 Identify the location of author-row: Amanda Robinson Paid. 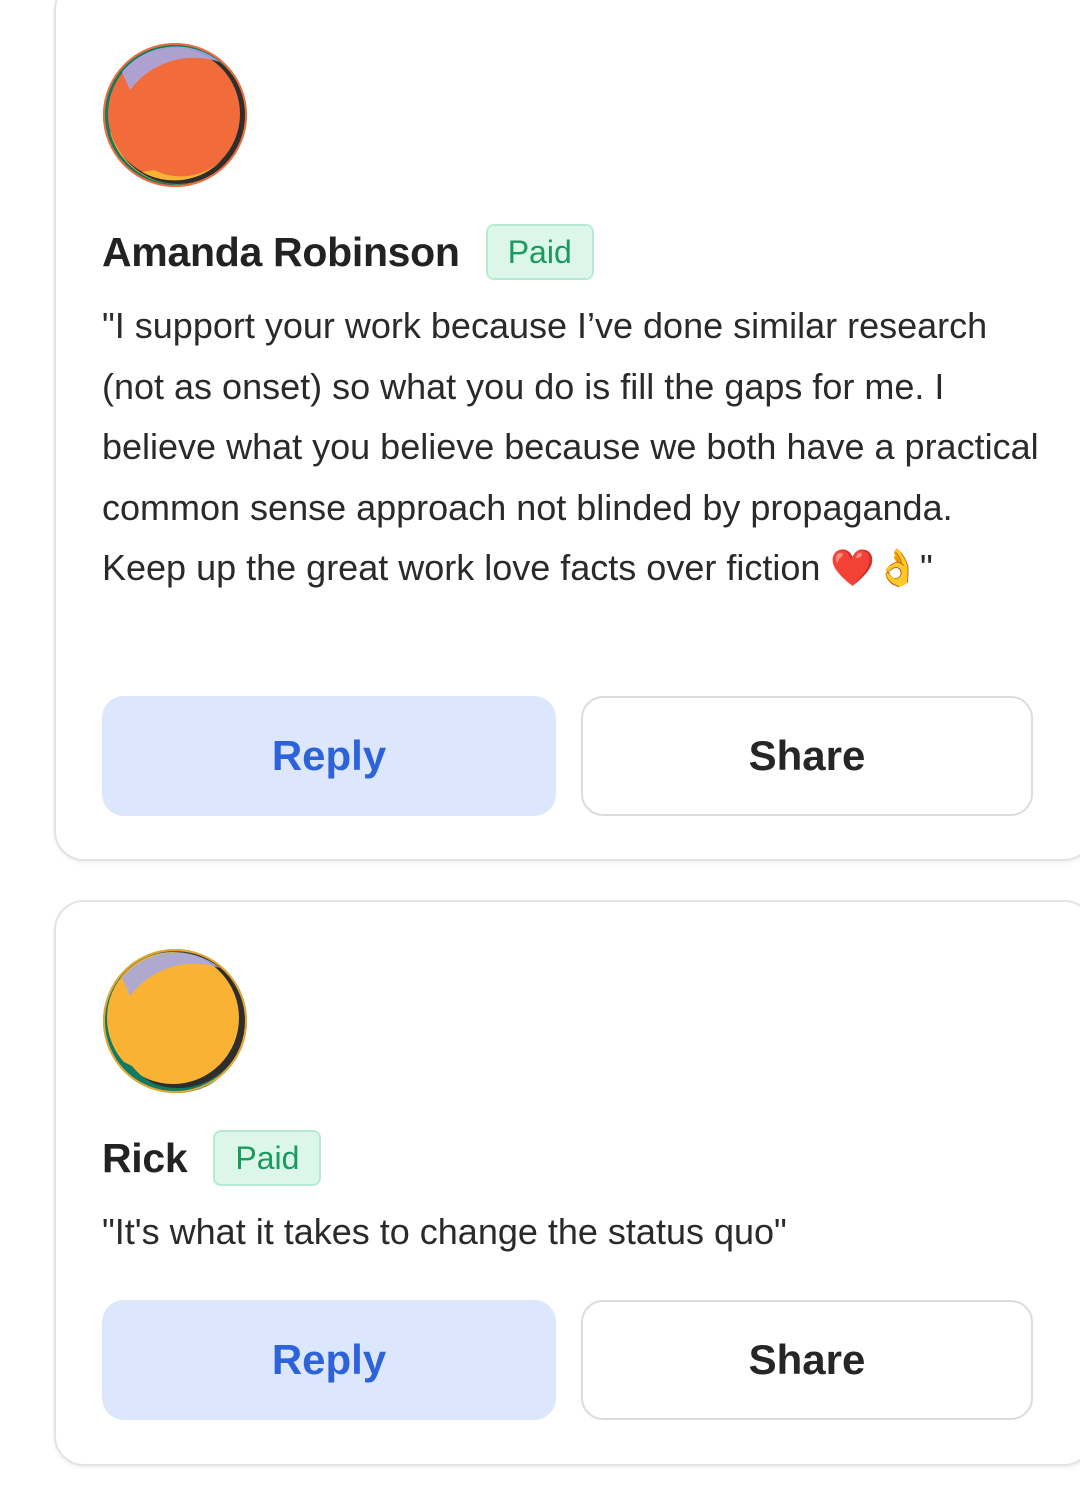
(348, 252).